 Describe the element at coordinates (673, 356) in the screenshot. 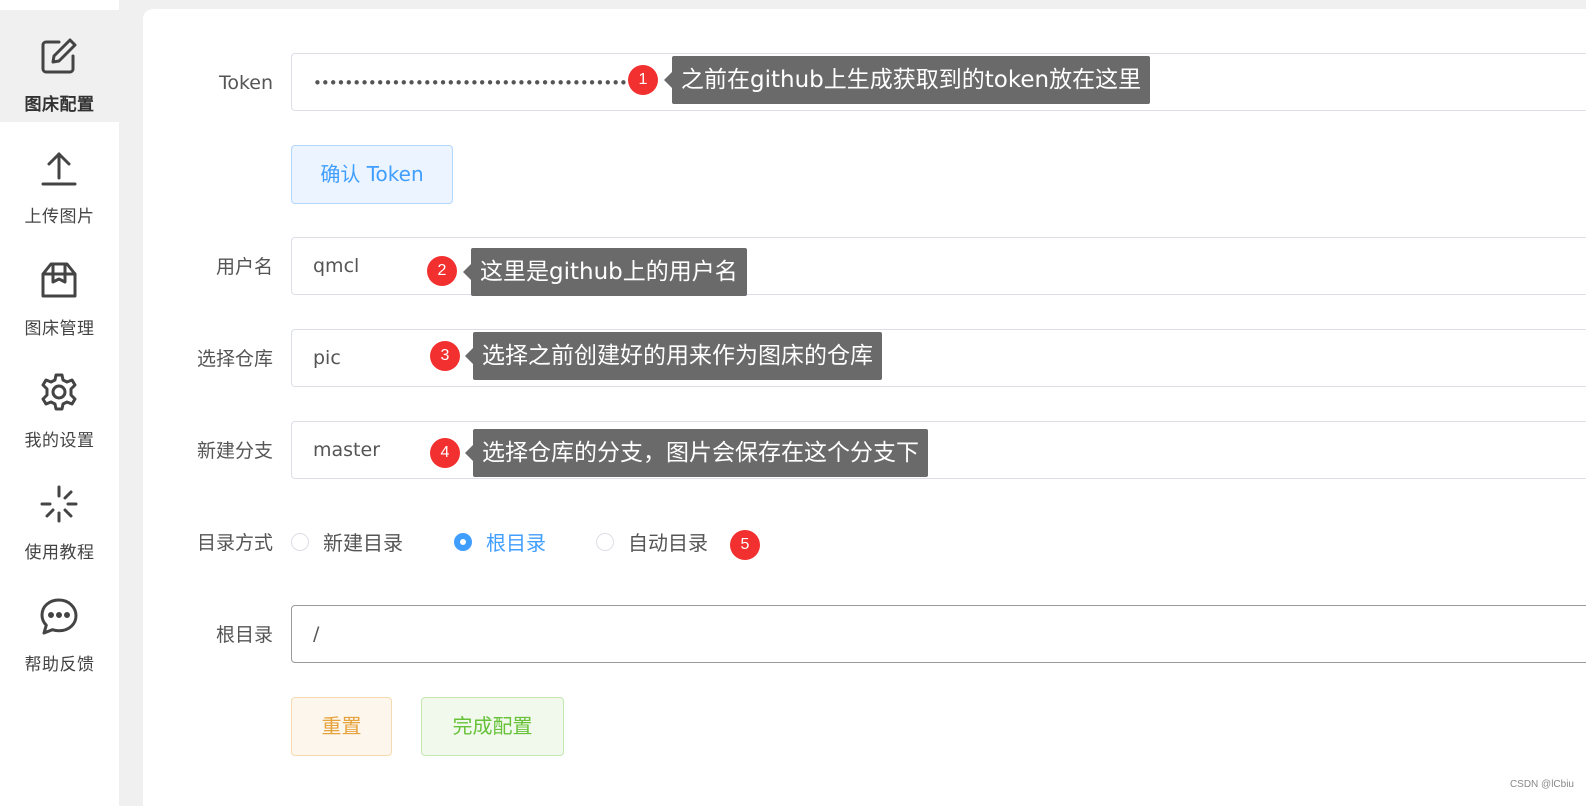

I see `annotation-tooltip-3: 选择之前创建好的用来作为图床的仓库` at that location.